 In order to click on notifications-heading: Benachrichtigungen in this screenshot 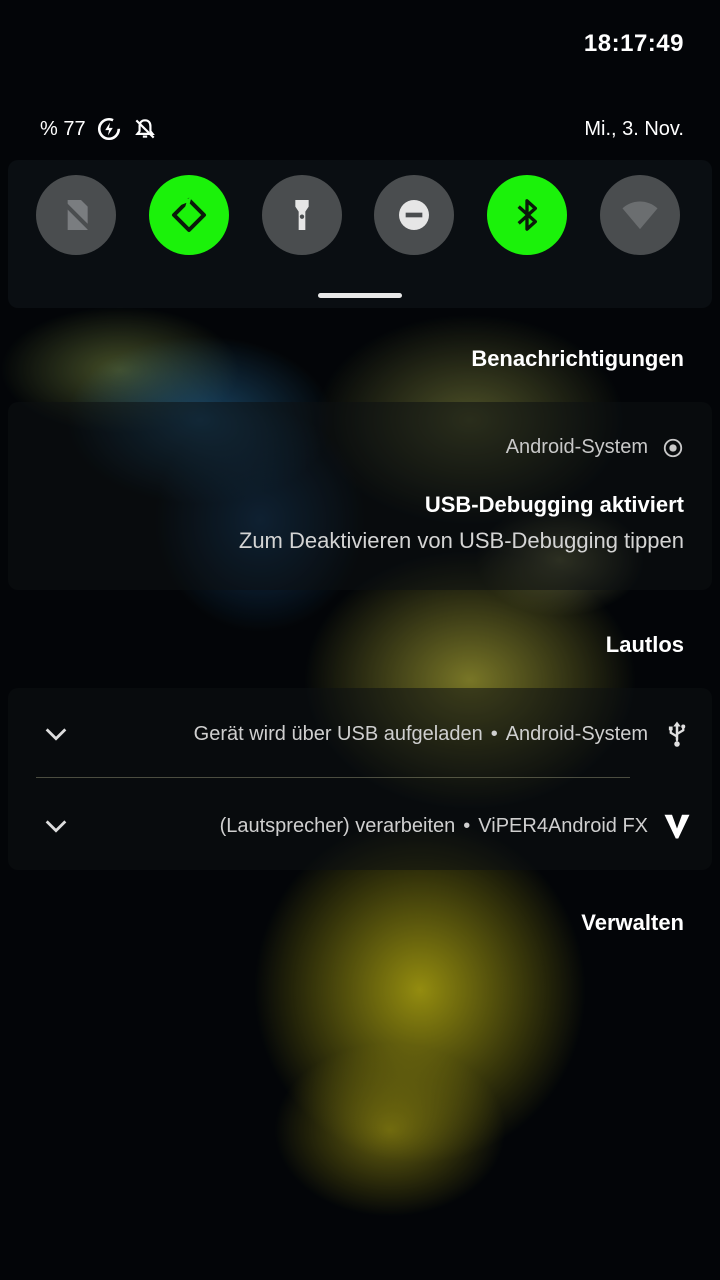, I will do `click(577, 358)`.